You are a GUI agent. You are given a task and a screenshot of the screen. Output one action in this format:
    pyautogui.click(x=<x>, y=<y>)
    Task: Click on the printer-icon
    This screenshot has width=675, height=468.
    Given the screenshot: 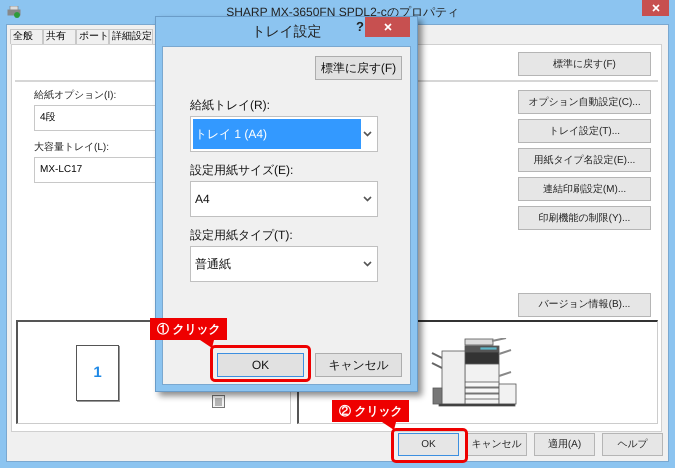 What is the action you would take?
    pyautogui.click(x=14, y=12)
    